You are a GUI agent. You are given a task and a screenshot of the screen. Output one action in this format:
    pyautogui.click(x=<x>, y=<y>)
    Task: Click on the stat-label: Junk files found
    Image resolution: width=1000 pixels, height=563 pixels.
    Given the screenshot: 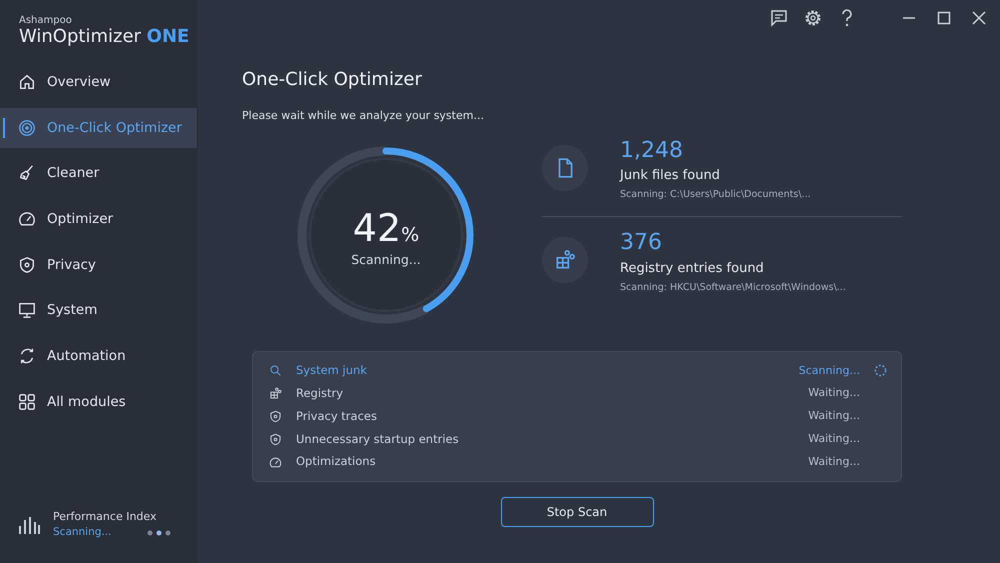 What is the action you would take?
    pyautogui.click(x=670, y=175)
    